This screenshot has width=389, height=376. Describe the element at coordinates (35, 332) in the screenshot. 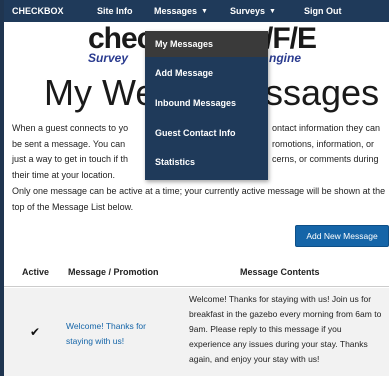

I see `checkmark-icon: ✔` at that location.